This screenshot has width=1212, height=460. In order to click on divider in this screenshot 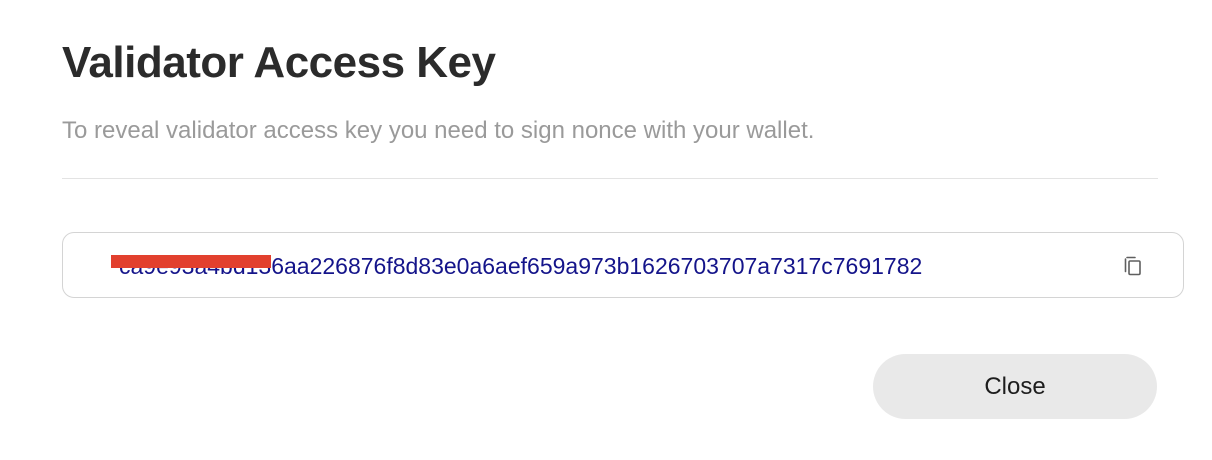, I will do `click(610, 178)`.